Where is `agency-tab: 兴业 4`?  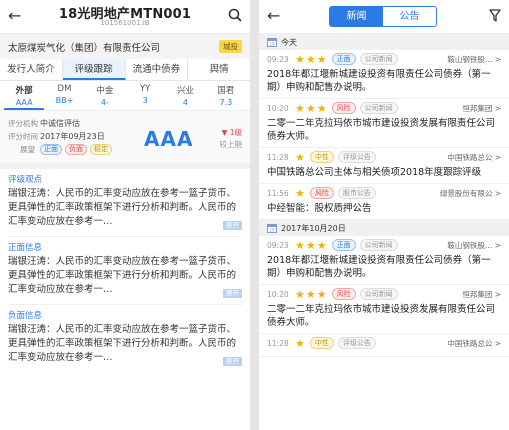
agency-tab: 兴业 4 is located at coordinates (185, 95).